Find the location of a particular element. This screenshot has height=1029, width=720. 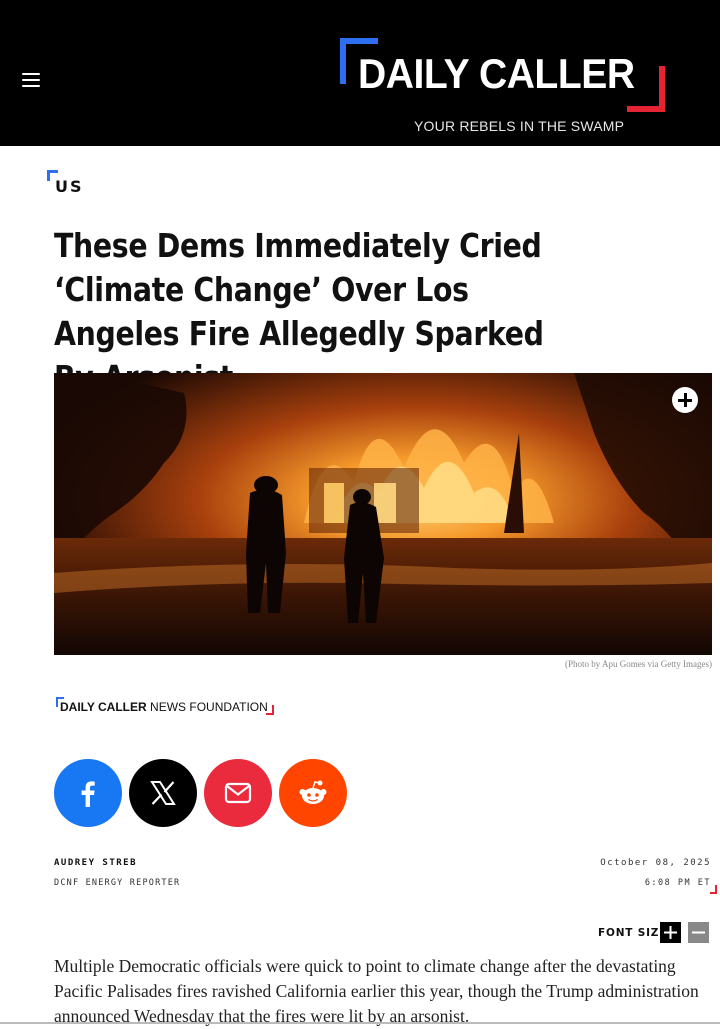

plus-icon is located at coordinates (670, 932).